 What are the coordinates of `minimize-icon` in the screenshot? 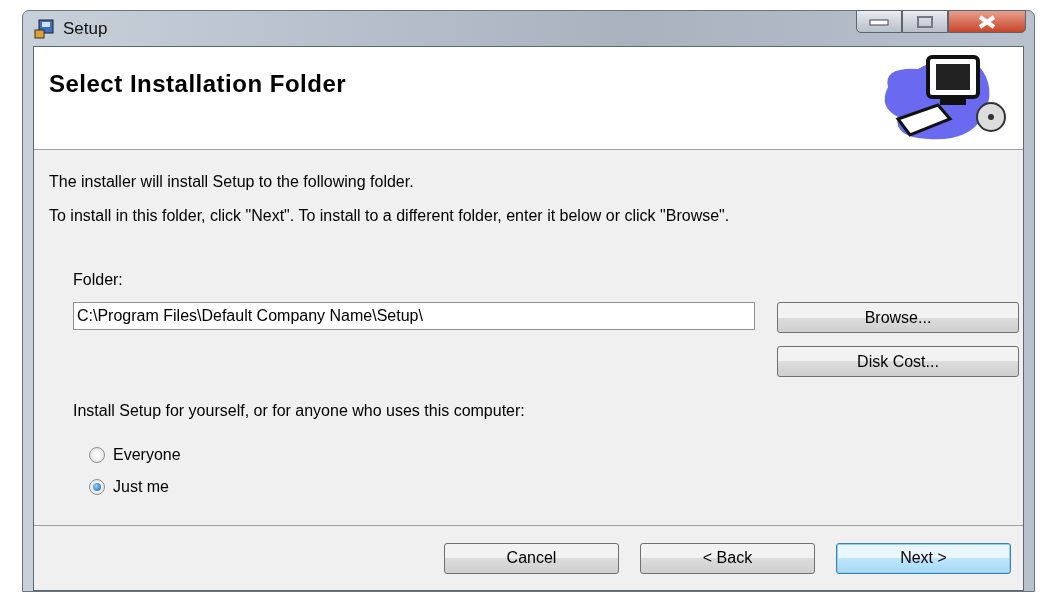 It's located at (879, 21).